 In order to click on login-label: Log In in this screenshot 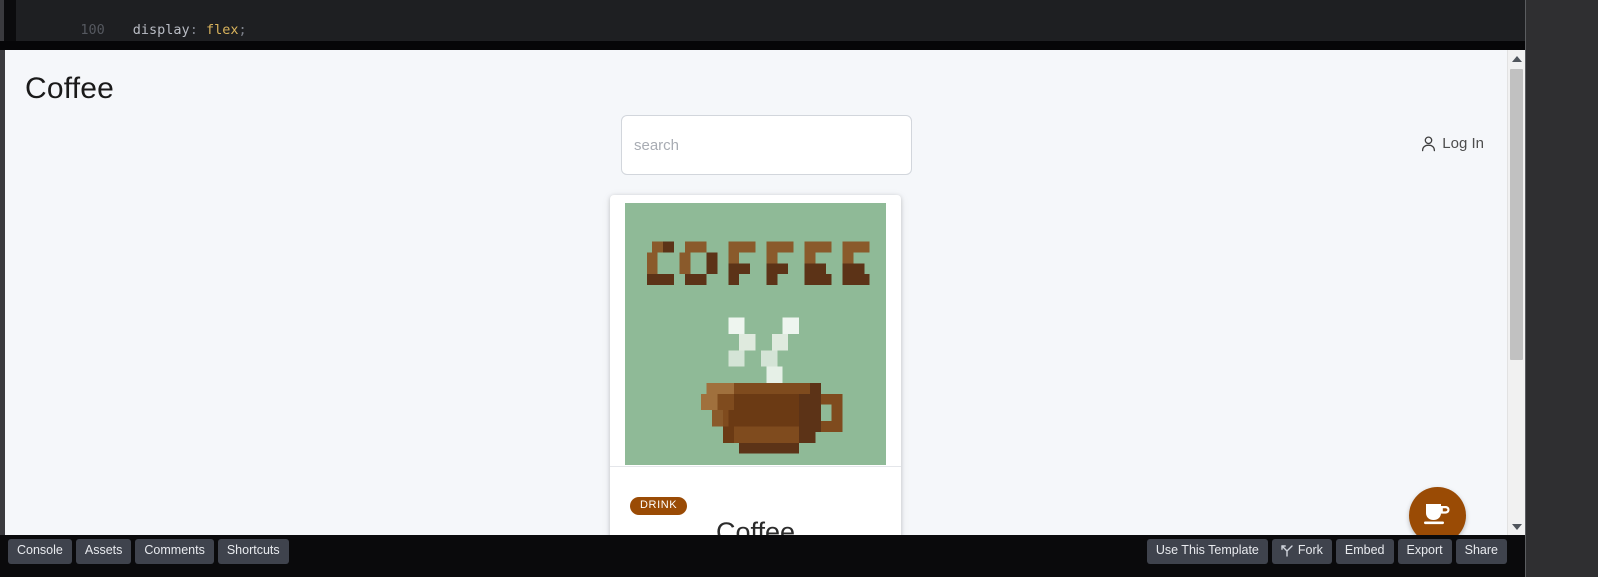, I will do `click(1463, 143)`.